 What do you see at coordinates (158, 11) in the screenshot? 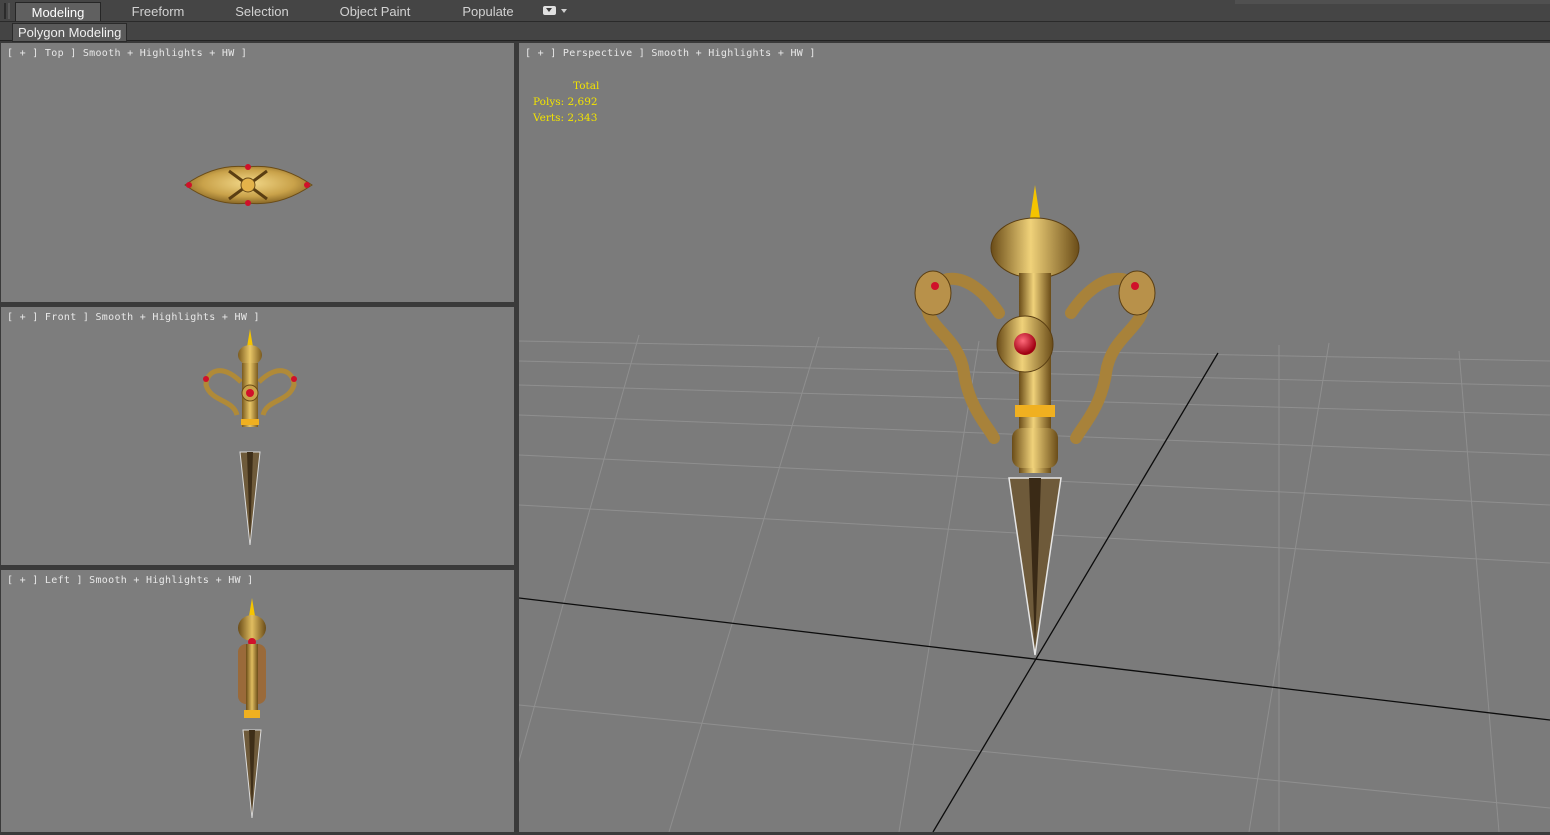
I see `tab-freeform: Freeform` at bounding box center [158, 11].